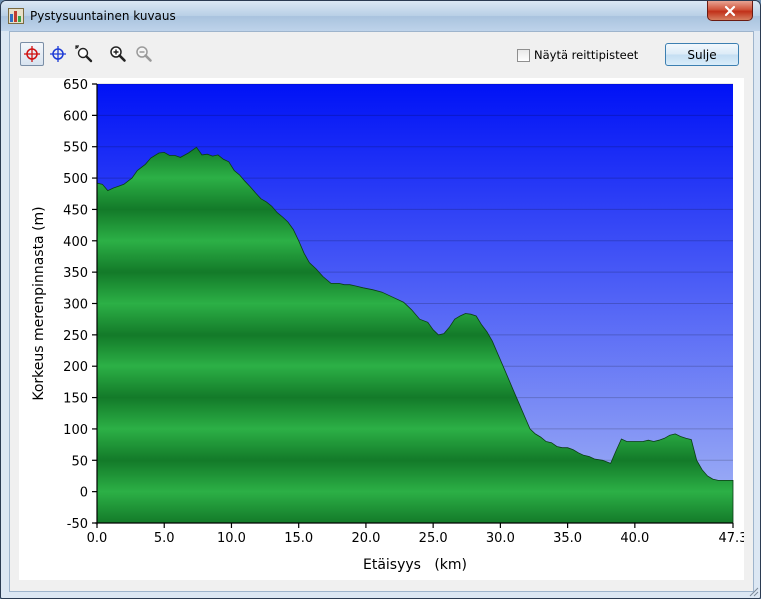 This screenshot has height=599, width=761. What do you see at coordinates (298, 538) in the screenshot?
I see `x-tick-label: 15.0` at bounding box center [298, 538].